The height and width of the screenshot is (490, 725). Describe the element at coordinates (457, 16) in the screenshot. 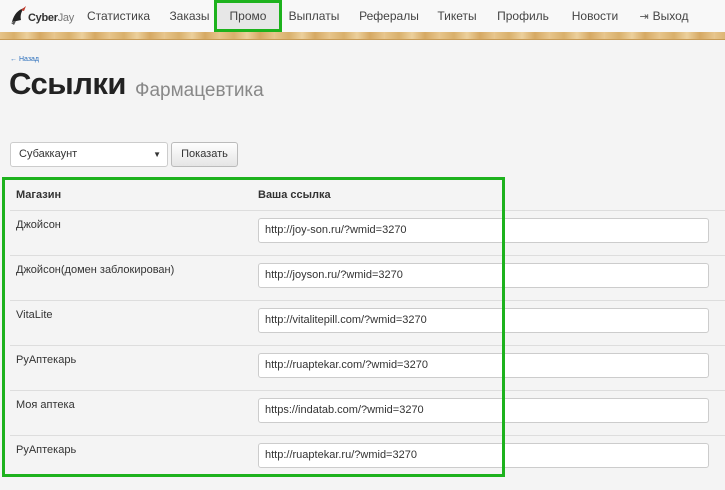

I see `nav-item-tickets: Тикеты` at that location.